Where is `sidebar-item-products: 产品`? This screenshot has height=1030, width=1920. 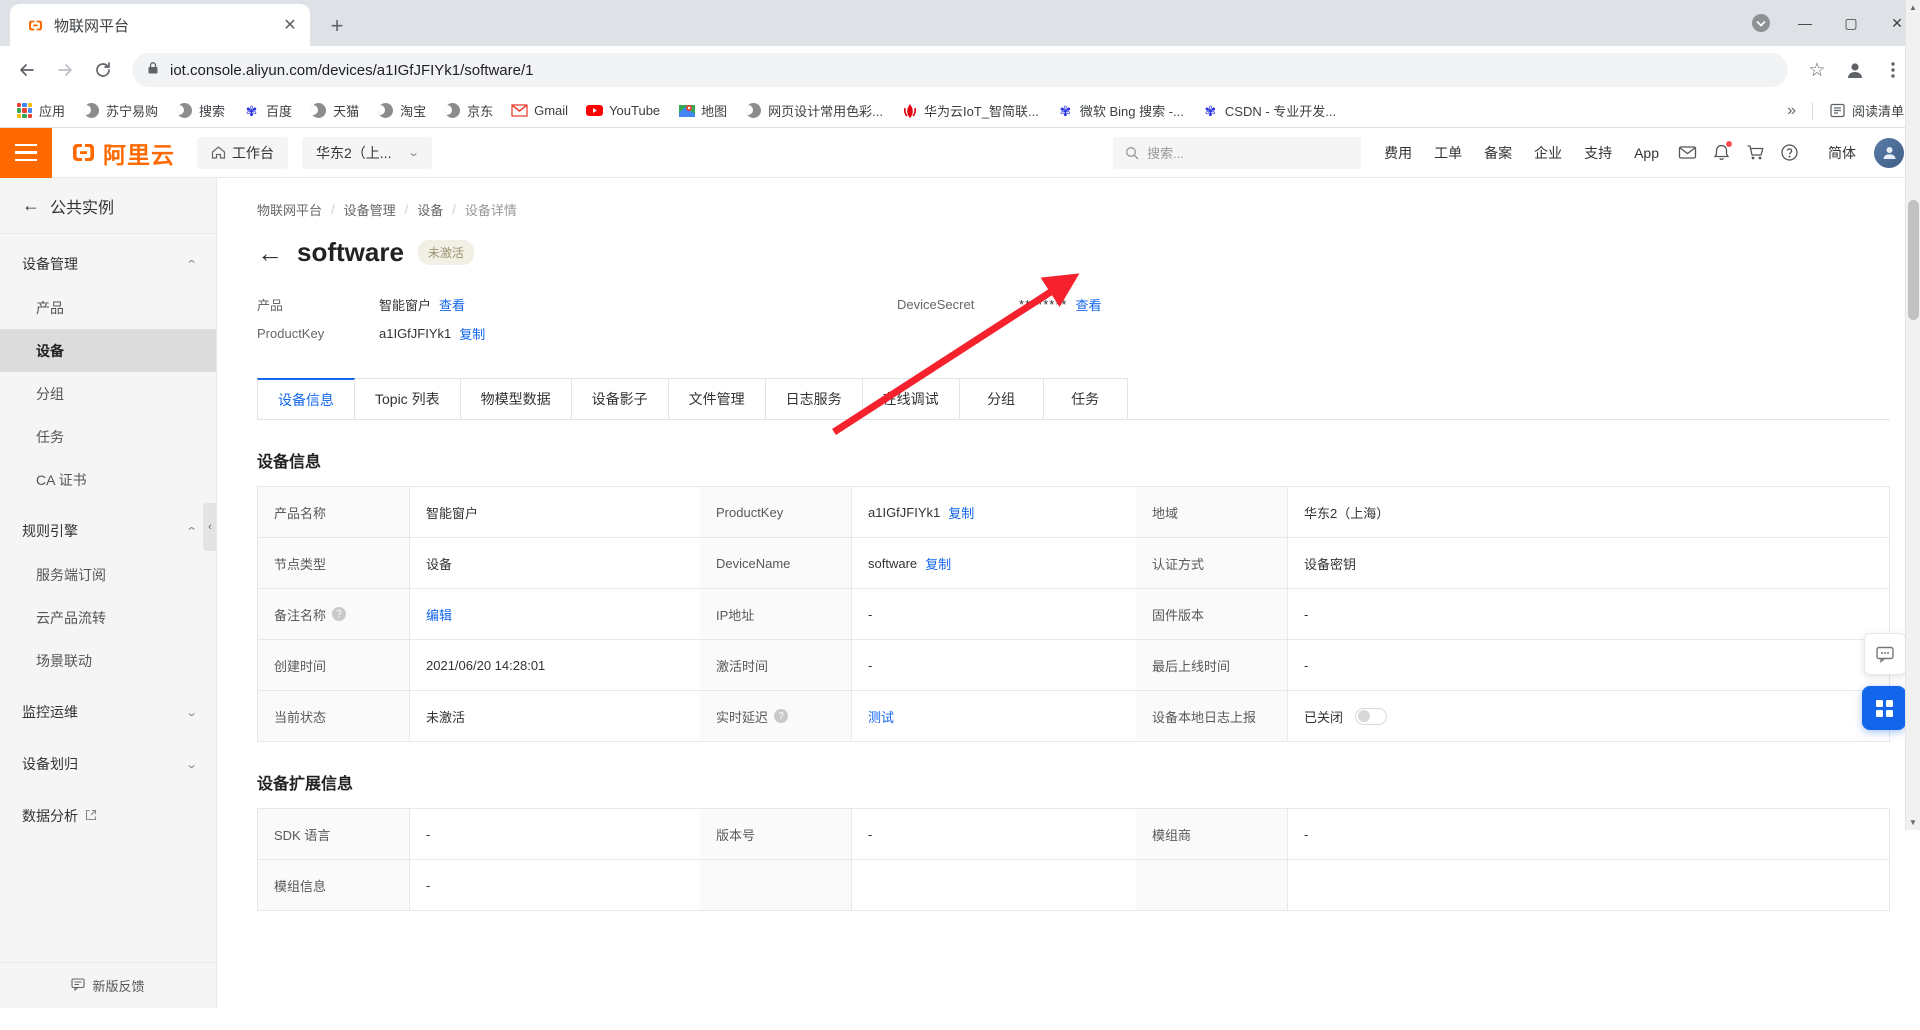 sidebar-item-products: 产品 is located at coordinates (108, 307).